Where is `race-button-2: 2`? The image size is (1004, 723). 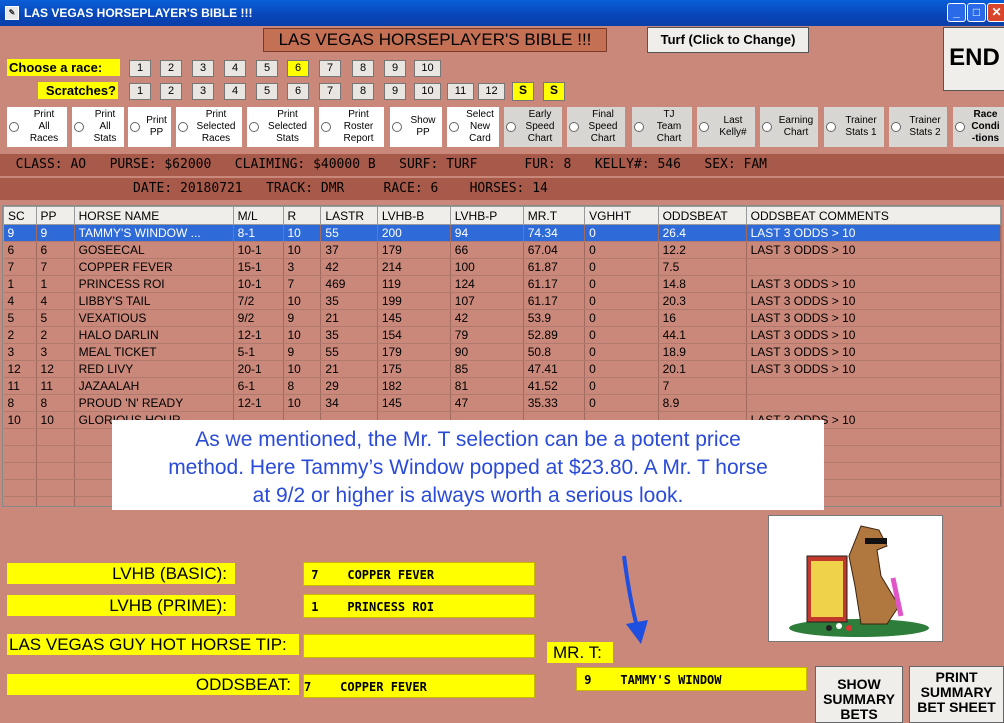 race-button-2: 2 is located at coordinates (171, 68).